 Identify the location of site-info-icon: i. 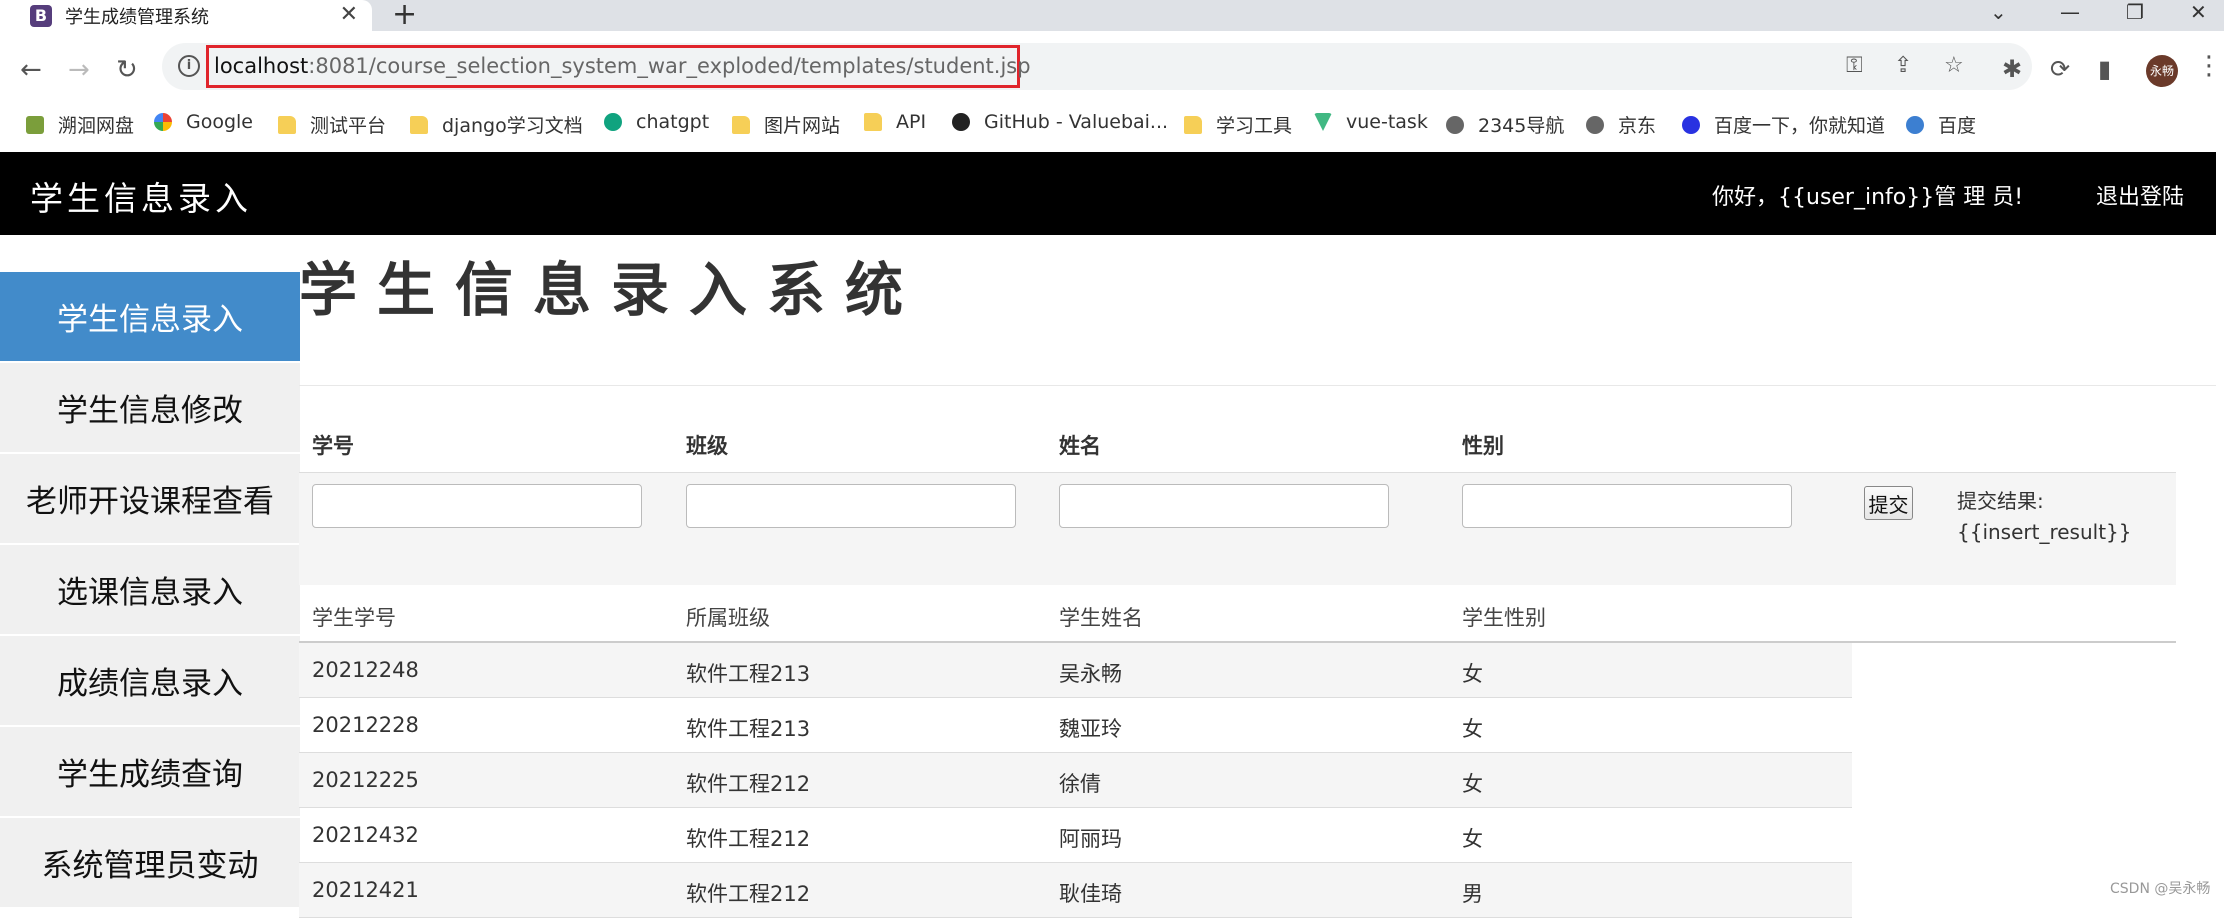
(189, 66).